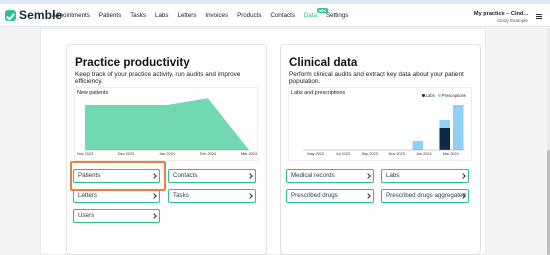  Describe the element at coordinates (87, 195) in the screenshot. I see `letters-link-label: Letters` at that location.